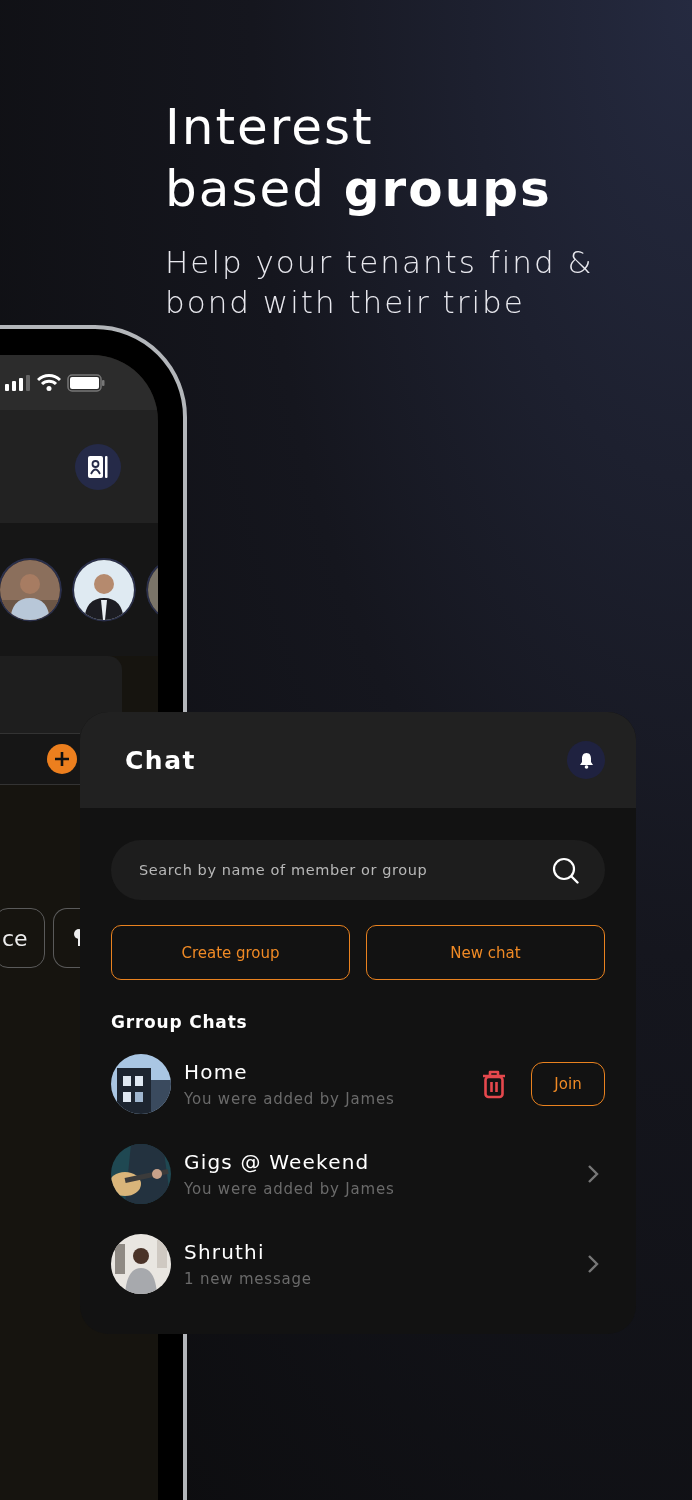 Image resolution: width=692 pixels, height=1500 pixels. I want to click on create-group-button: Create group, so click(230, 952).